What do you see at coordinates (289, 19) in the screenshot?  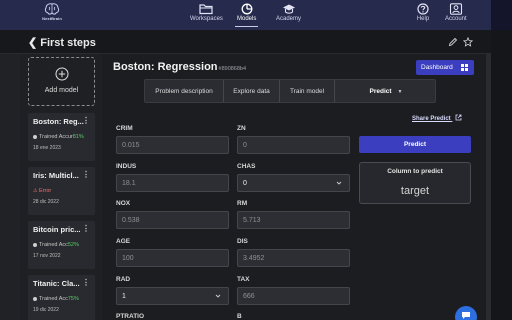 I see `nav-academy-label: Academy` at bounding box center [289, 19].